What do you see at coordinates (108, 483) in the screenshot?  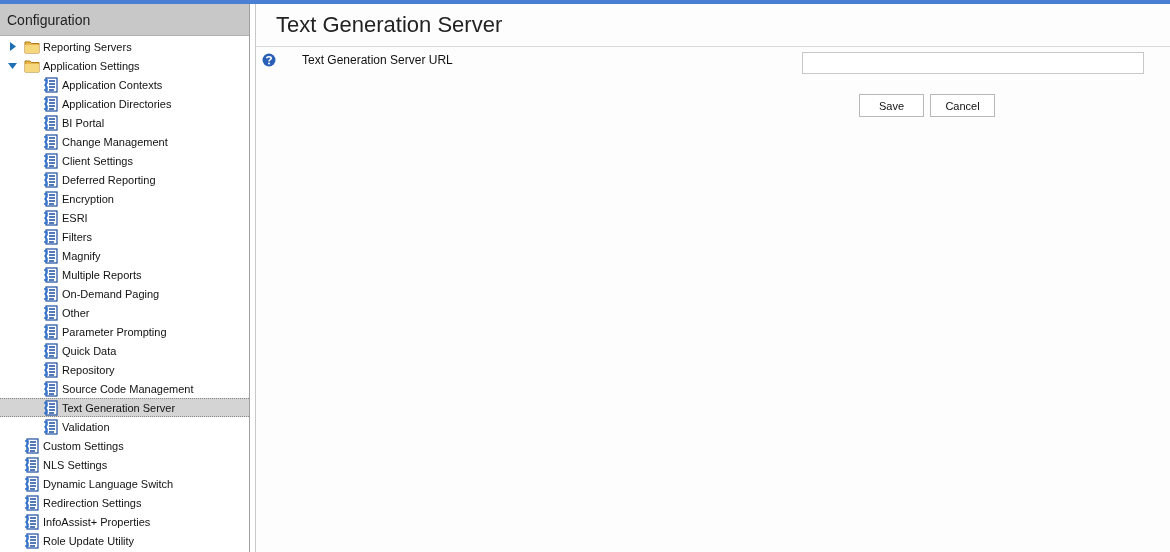 I see `tree-item-label: Dynamic Language Switch` at bounding box center [108, 483].